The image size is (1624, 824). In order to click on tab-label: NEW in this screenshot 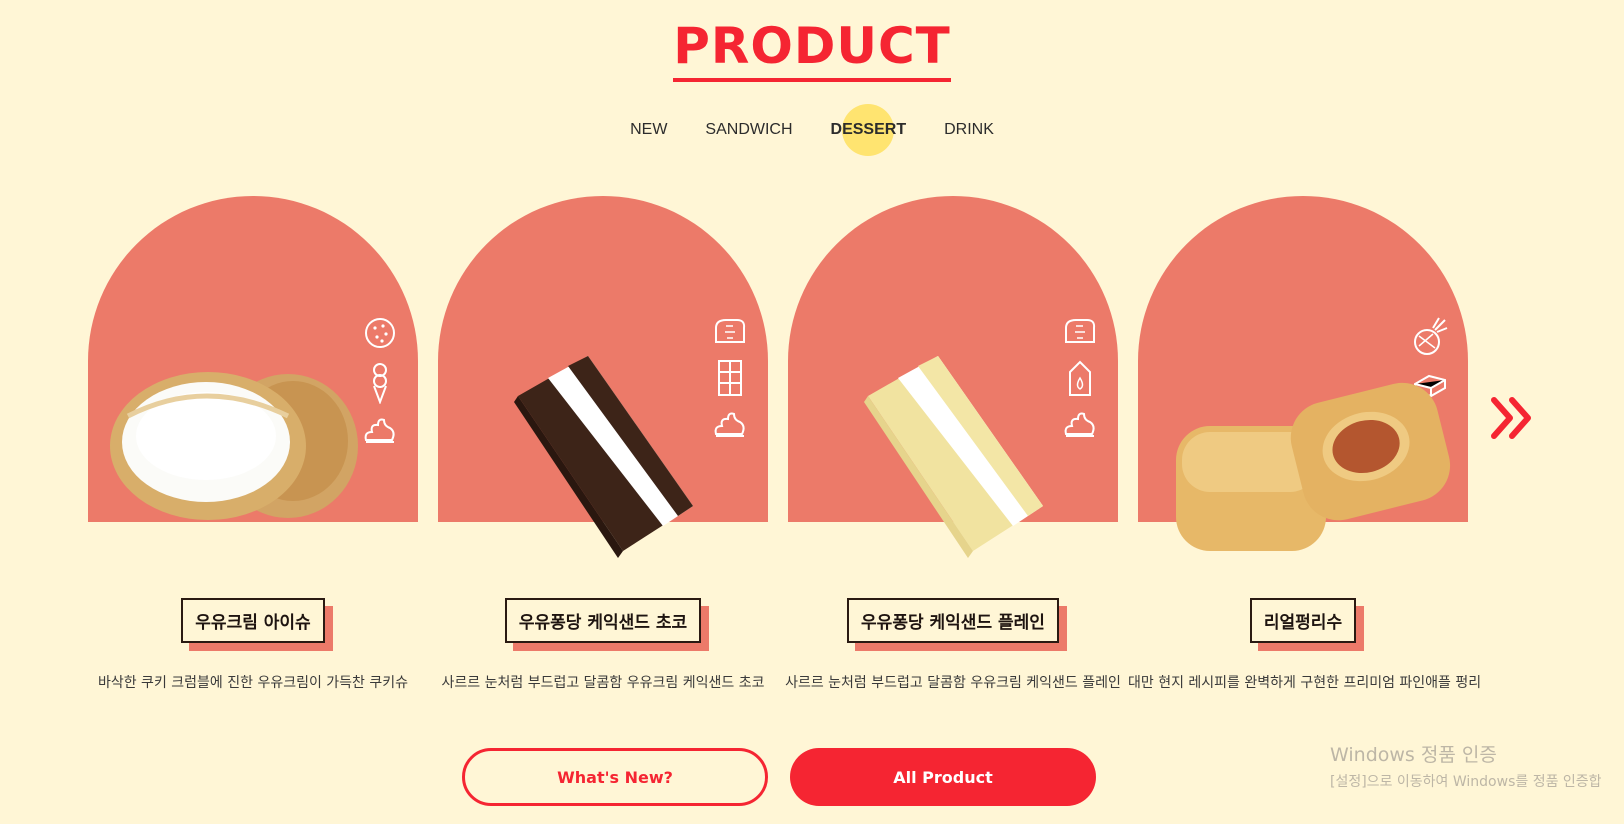, I will do `click(649, 129)`.